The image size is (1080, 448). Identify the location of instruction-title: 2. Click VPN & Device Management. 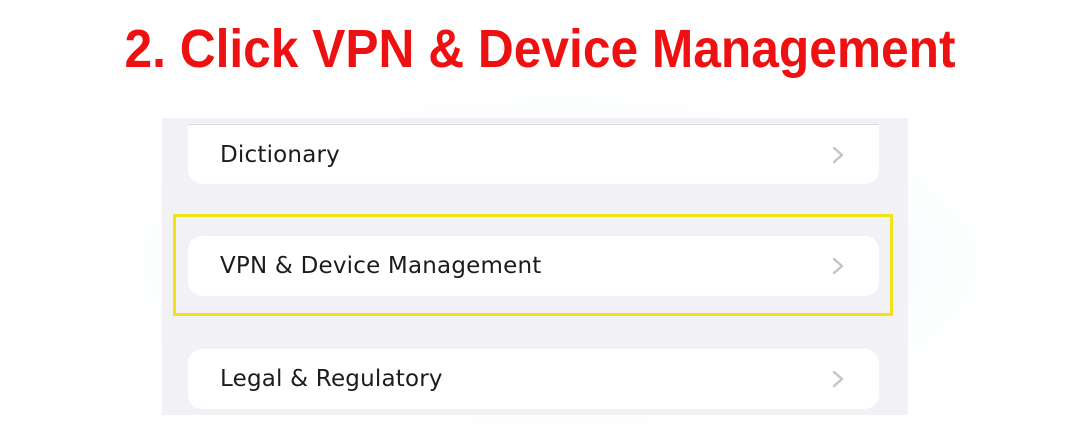
(540, 49).